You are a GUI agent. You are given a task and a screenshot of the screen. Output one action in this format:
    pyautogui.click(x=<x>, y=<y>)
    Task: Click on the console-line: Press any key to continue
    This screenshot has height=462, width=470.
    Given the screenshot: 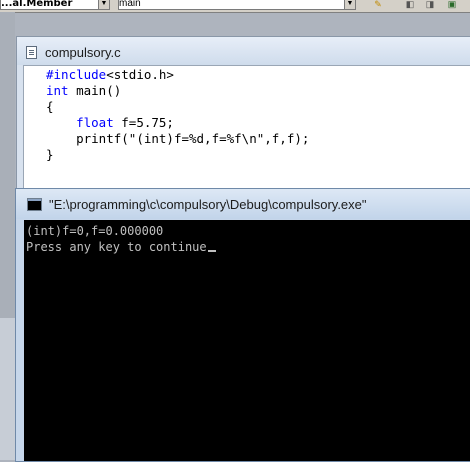 What is the action you would take?
    pyautogui.click(x=121, y=247)
    